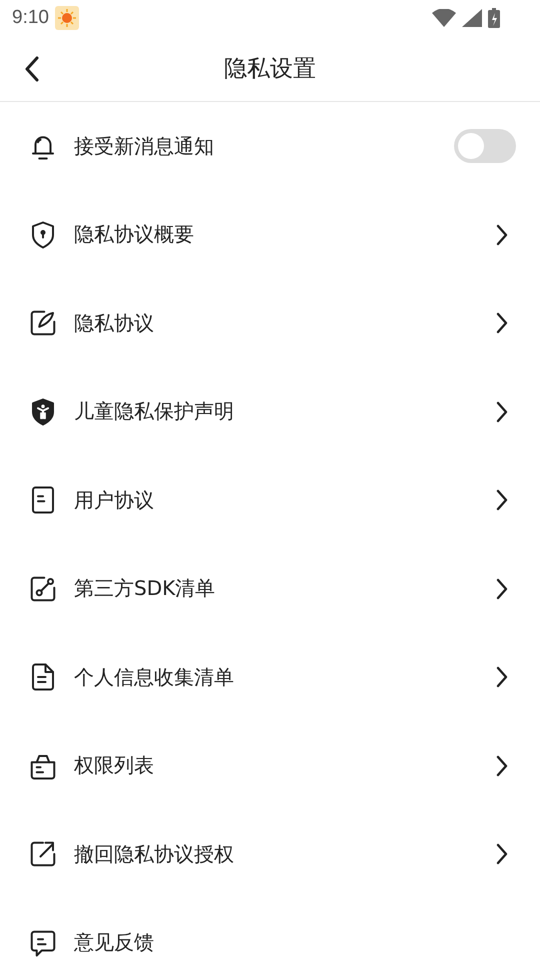 This screenshot has width=540, height=960. What do you see at coordinates (154, 677) in the screenshot?
I see `item-label: 个人信息收集清单` at bounding box center [154, 677].